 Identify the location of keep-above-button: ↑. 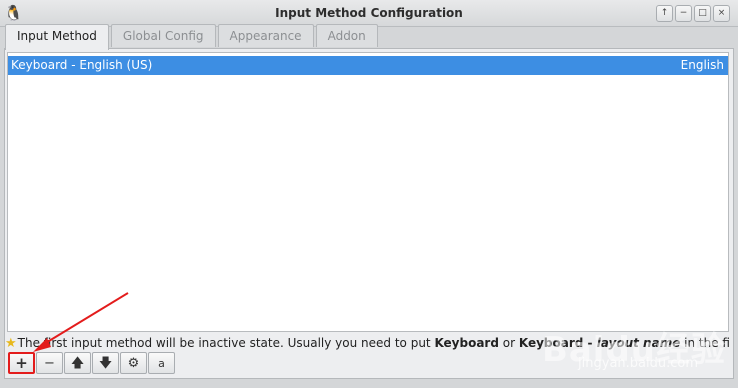
(664, 13).